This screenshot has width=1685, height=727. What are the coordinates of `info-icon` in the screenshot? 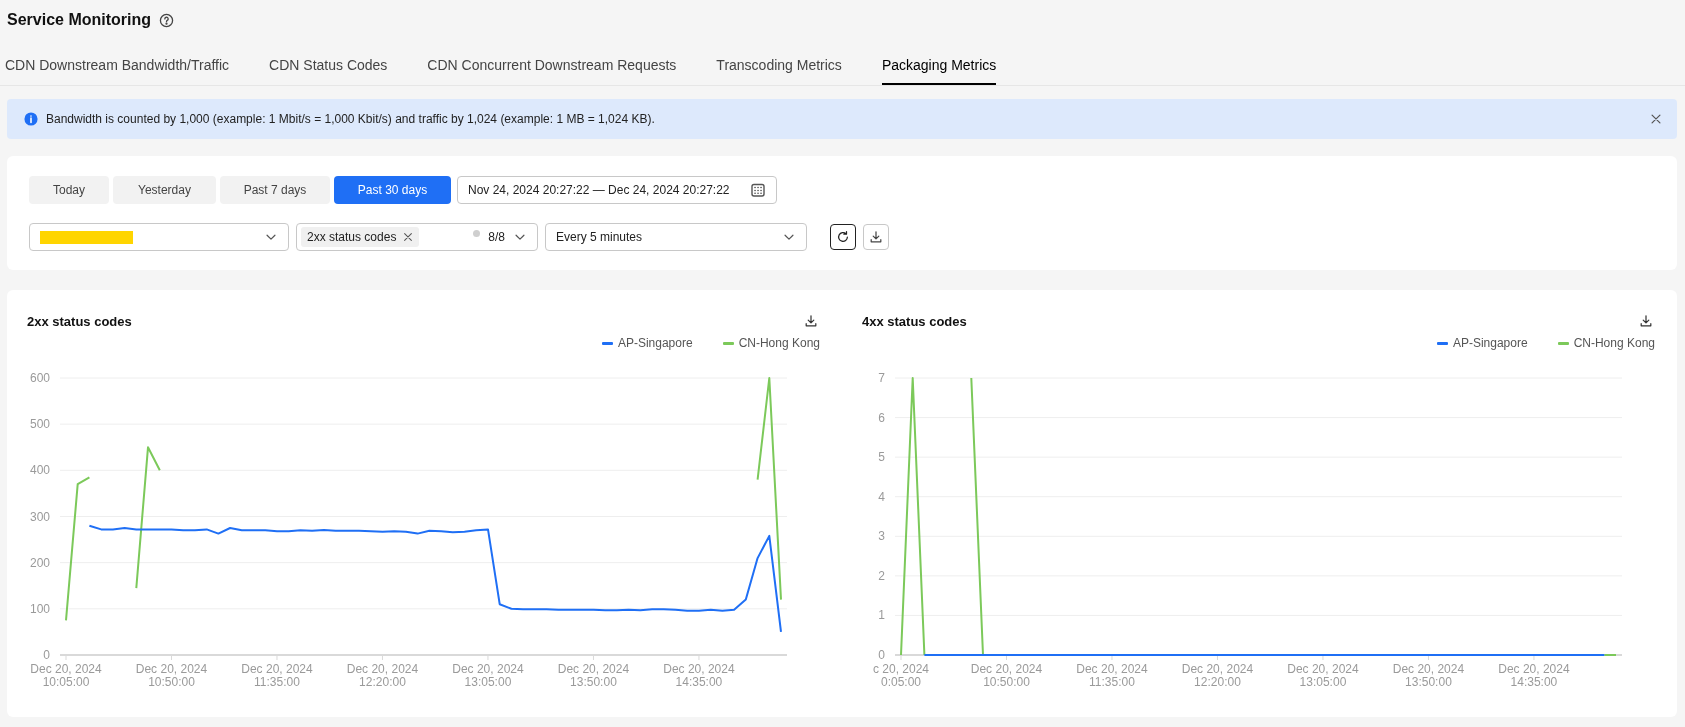 It's located at (31, 119).